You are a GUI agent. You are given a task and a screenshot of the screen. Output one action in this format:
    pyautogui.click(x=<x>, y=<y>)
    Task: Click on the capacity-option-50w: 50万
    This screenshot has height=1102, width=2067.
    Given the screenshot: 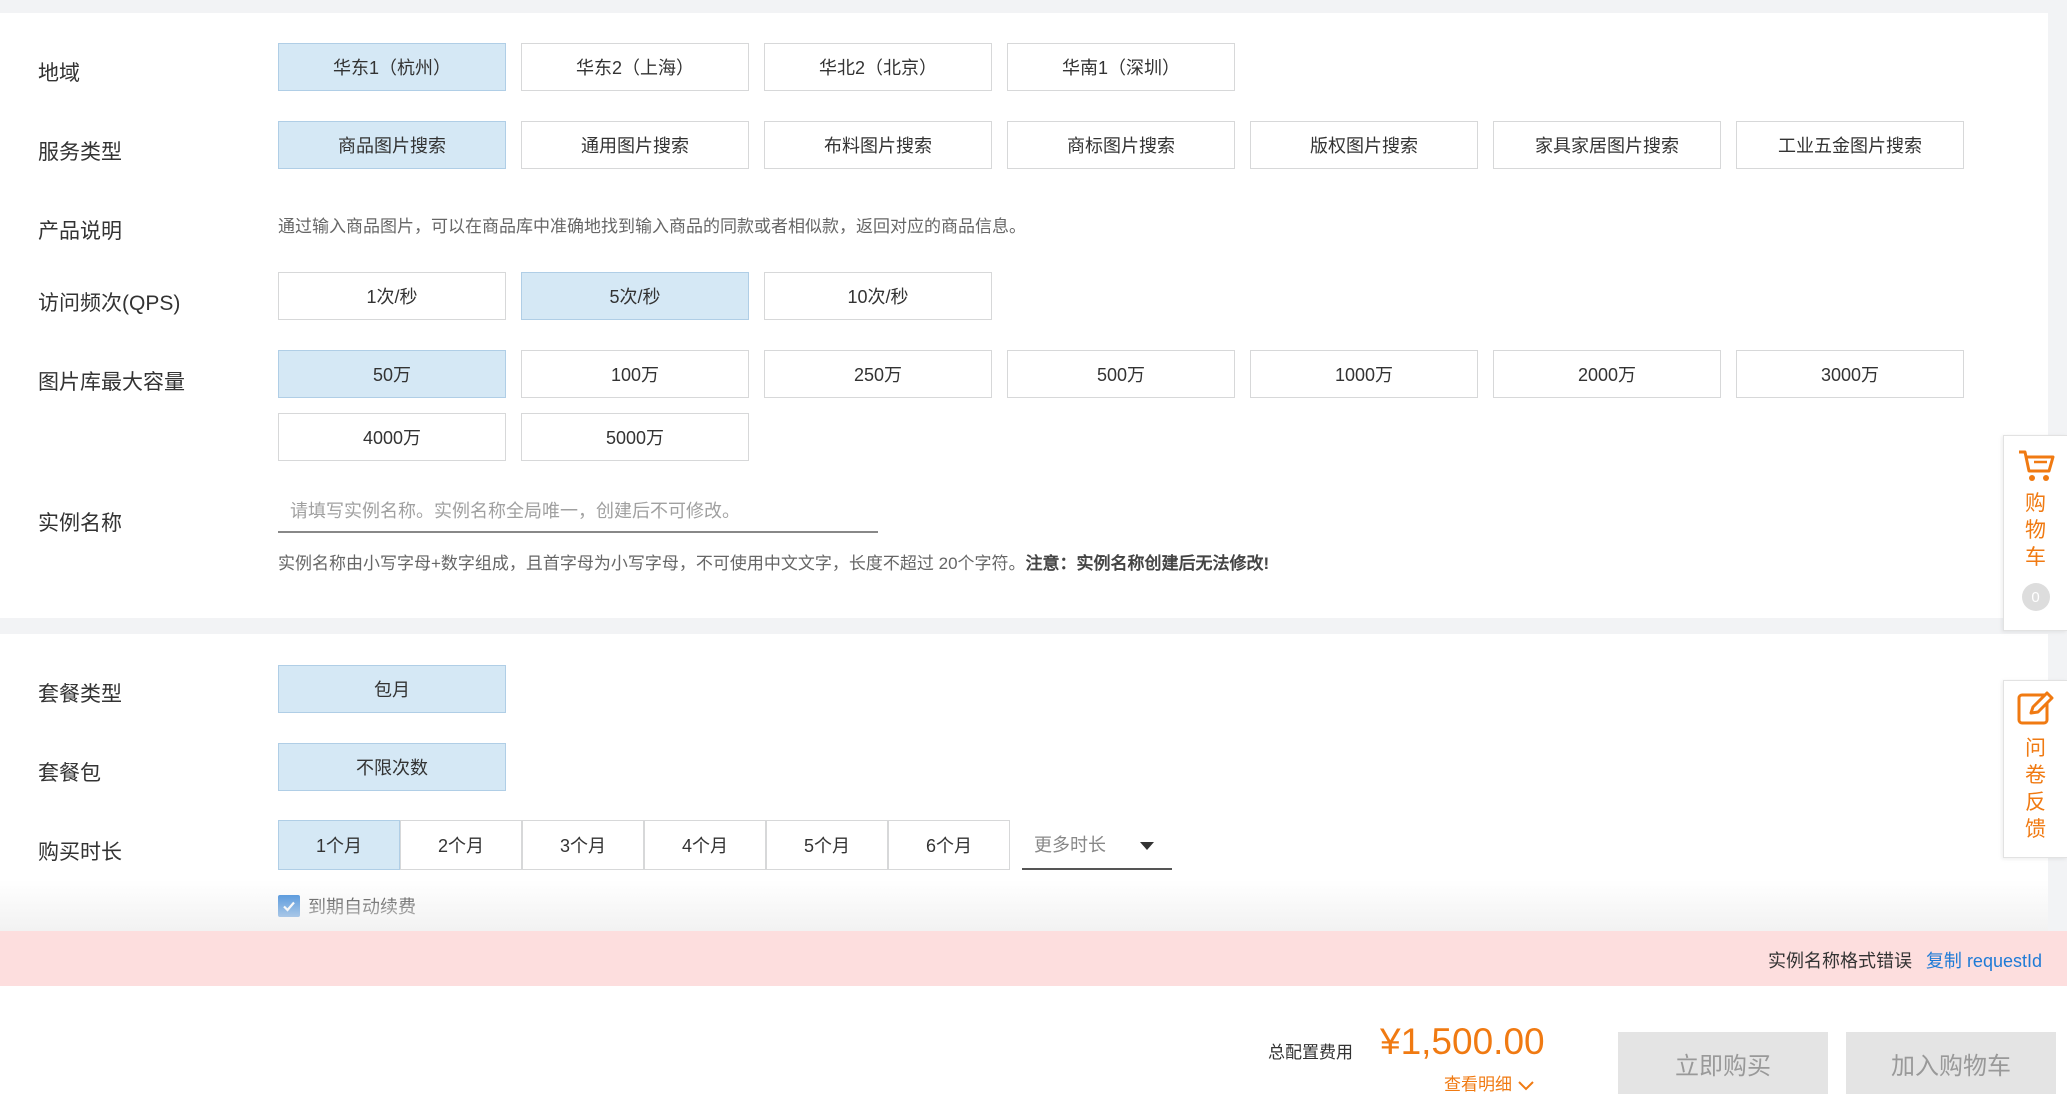 What is the action you would take?
    pyautogui.click(x=392, y=374)
    